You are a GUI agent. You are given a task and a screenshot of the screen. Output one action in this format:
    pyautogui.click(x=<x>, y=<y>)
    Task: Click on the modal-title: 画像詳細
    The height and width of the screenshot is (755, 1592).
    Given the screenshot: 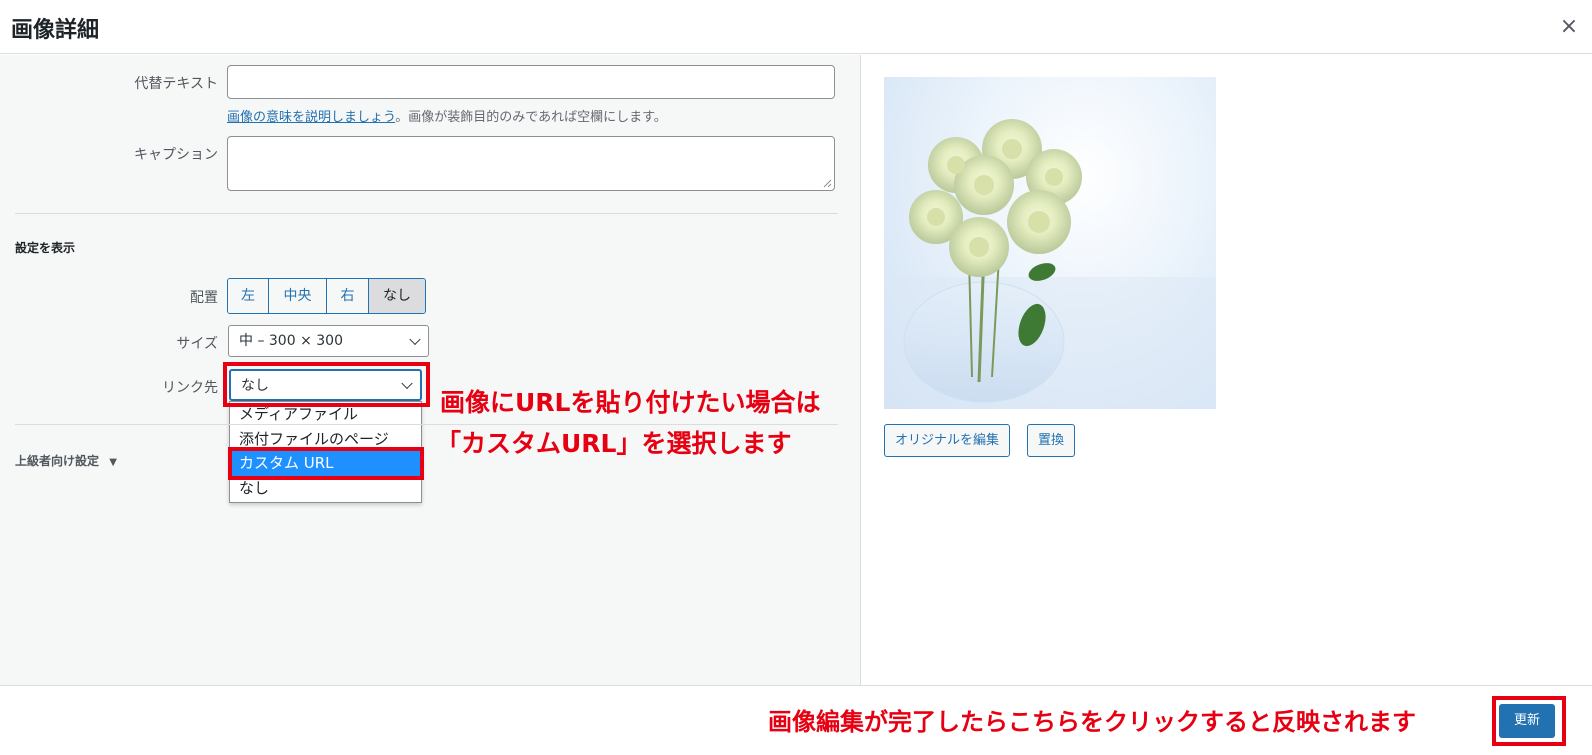 What is the action you would take?
    pyautogui.click(x=55, y=30)
    